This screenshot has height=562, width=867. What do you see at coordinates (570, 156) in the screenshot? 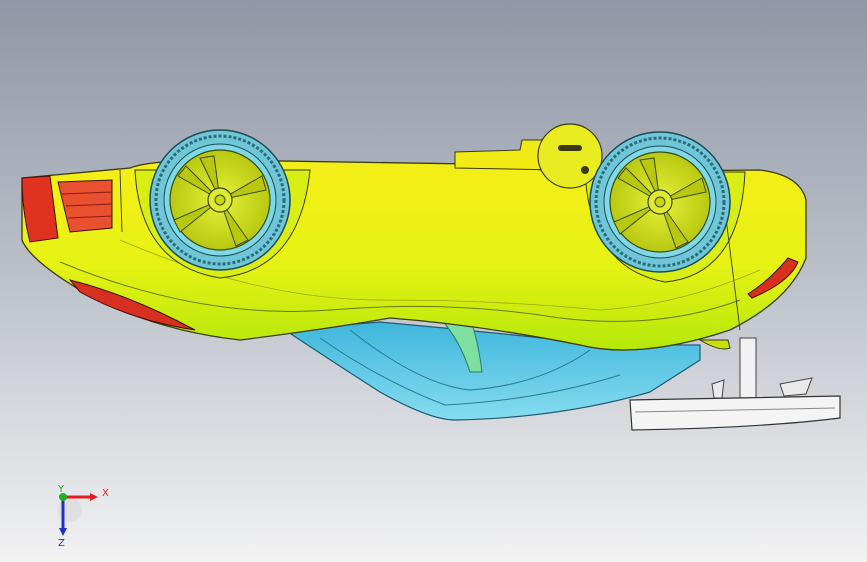
I see `gear-part` at bounding box center [570, 156].